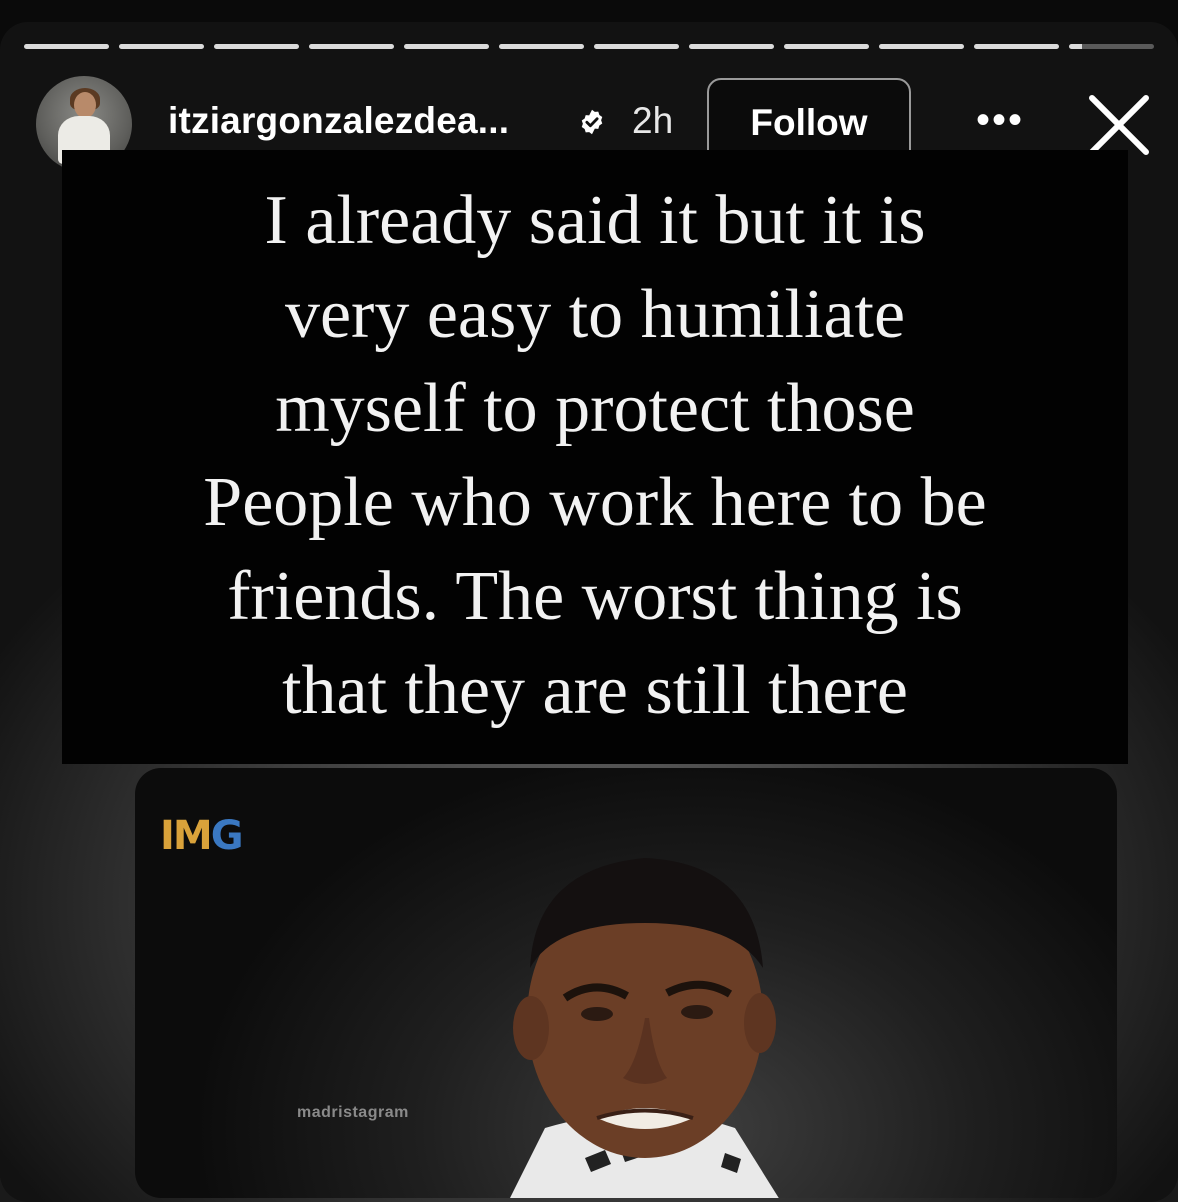  I want to click on logo-letter-accent: G, so click(227, 836).